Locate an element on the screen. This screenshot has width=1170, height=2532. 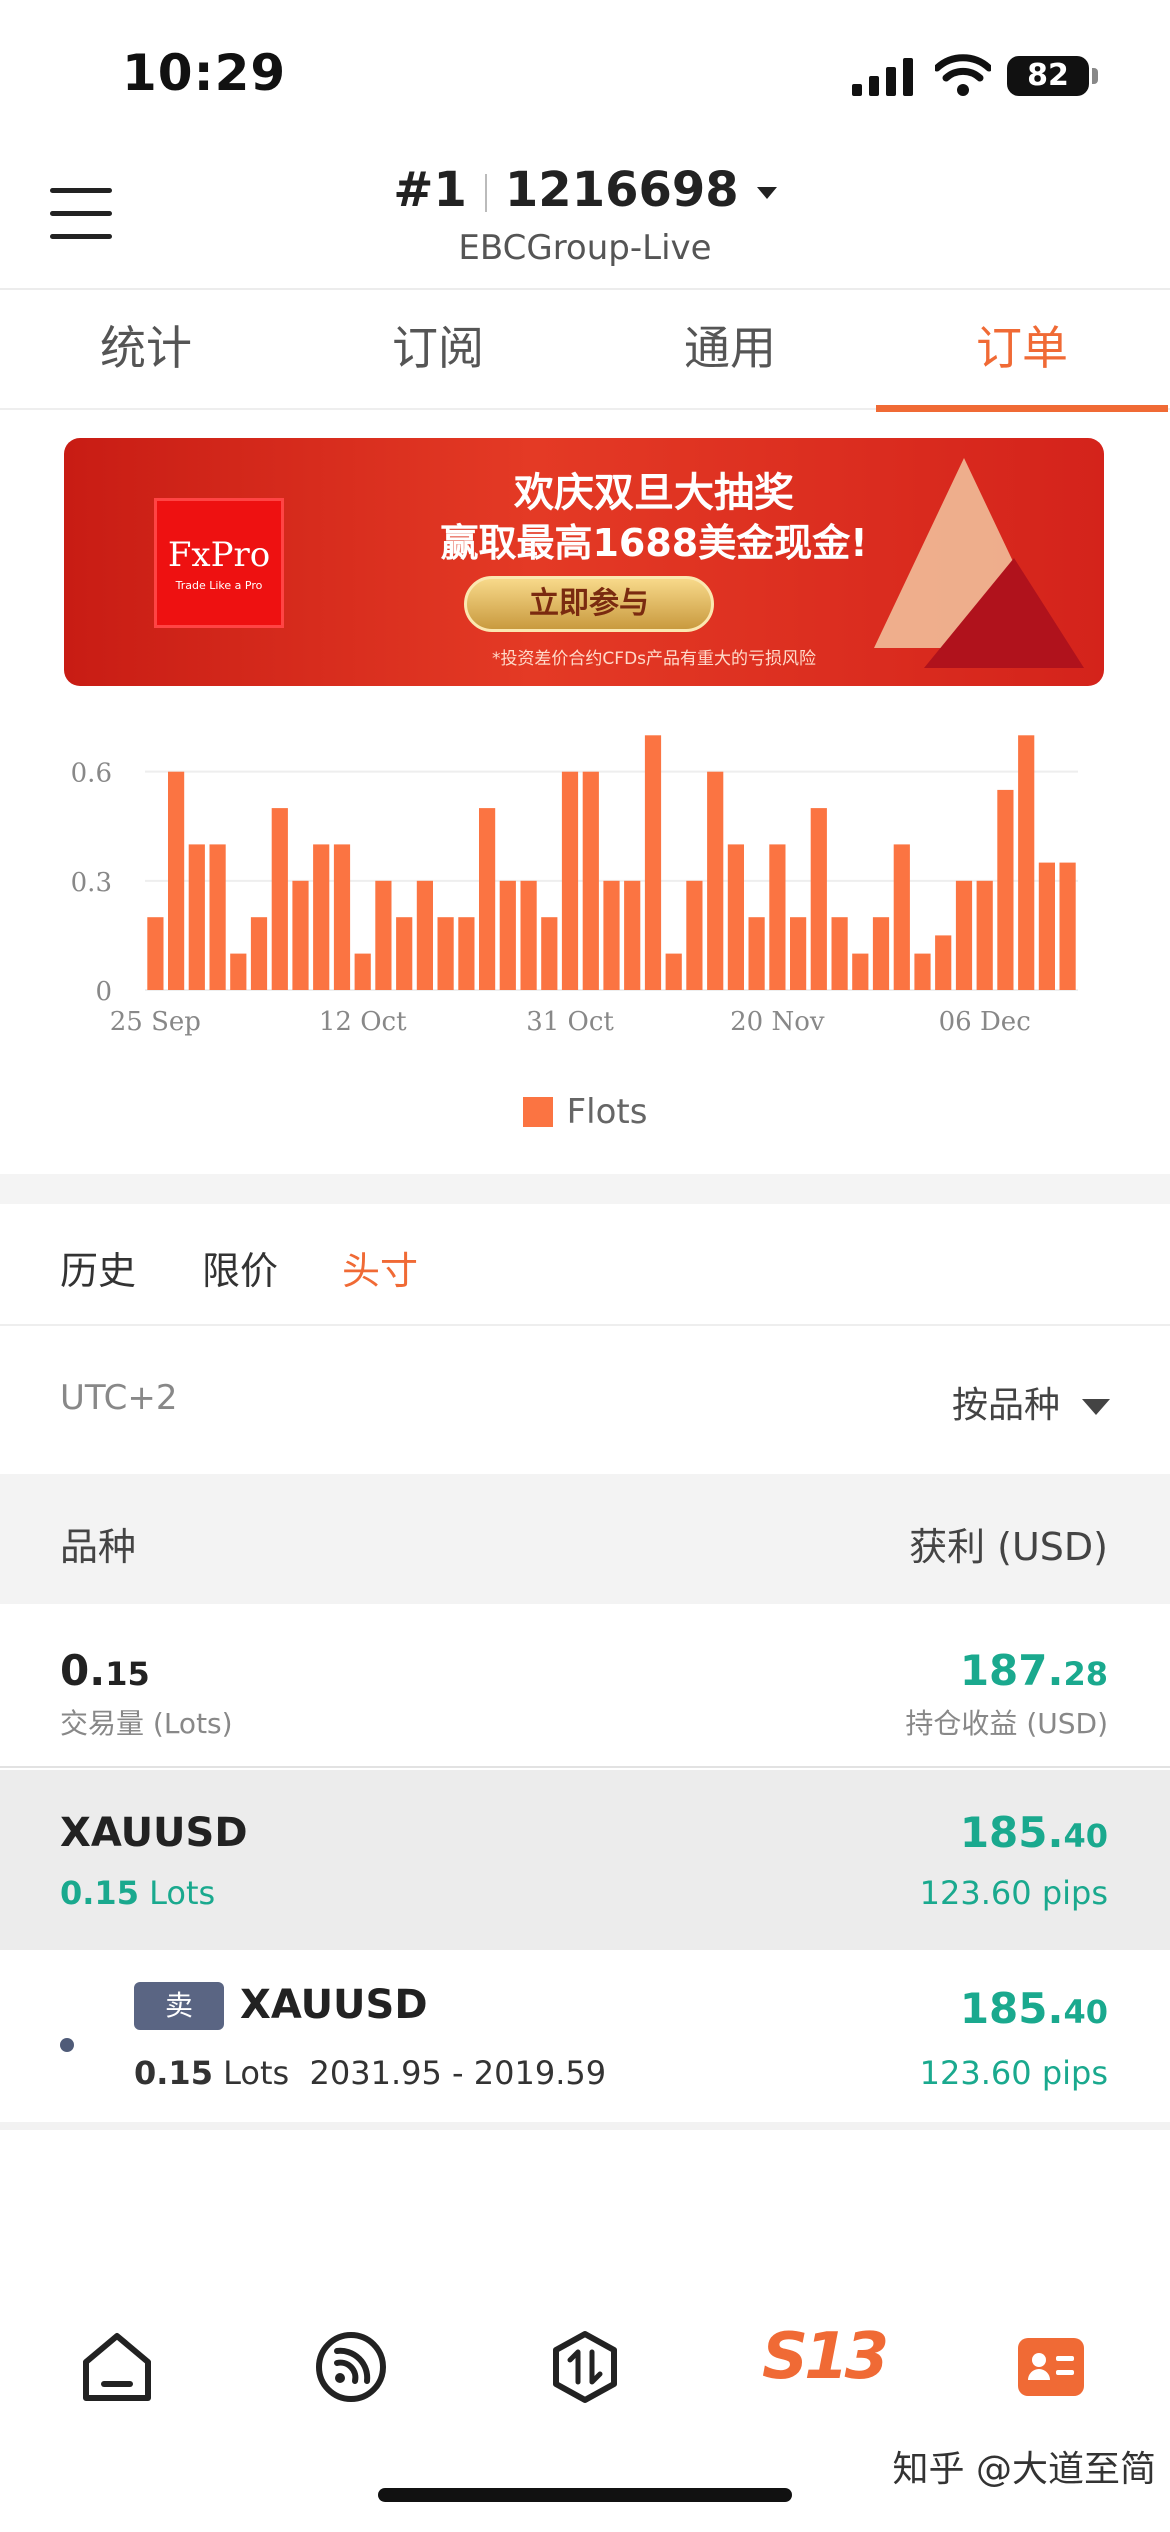
order-subtabs: 历史 限价 头寸 is located at coordinates (585, 1265).